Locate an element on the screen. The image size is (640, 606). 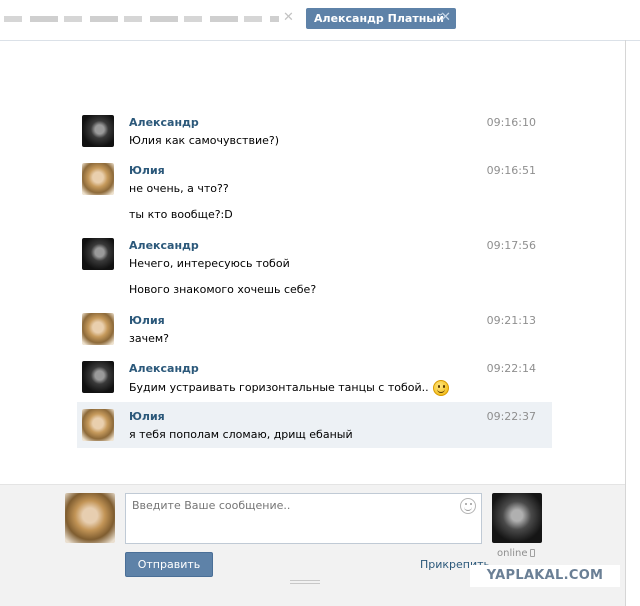
message-text-content: Юлия как самочувствие?) is located at coordinates (204, 140).